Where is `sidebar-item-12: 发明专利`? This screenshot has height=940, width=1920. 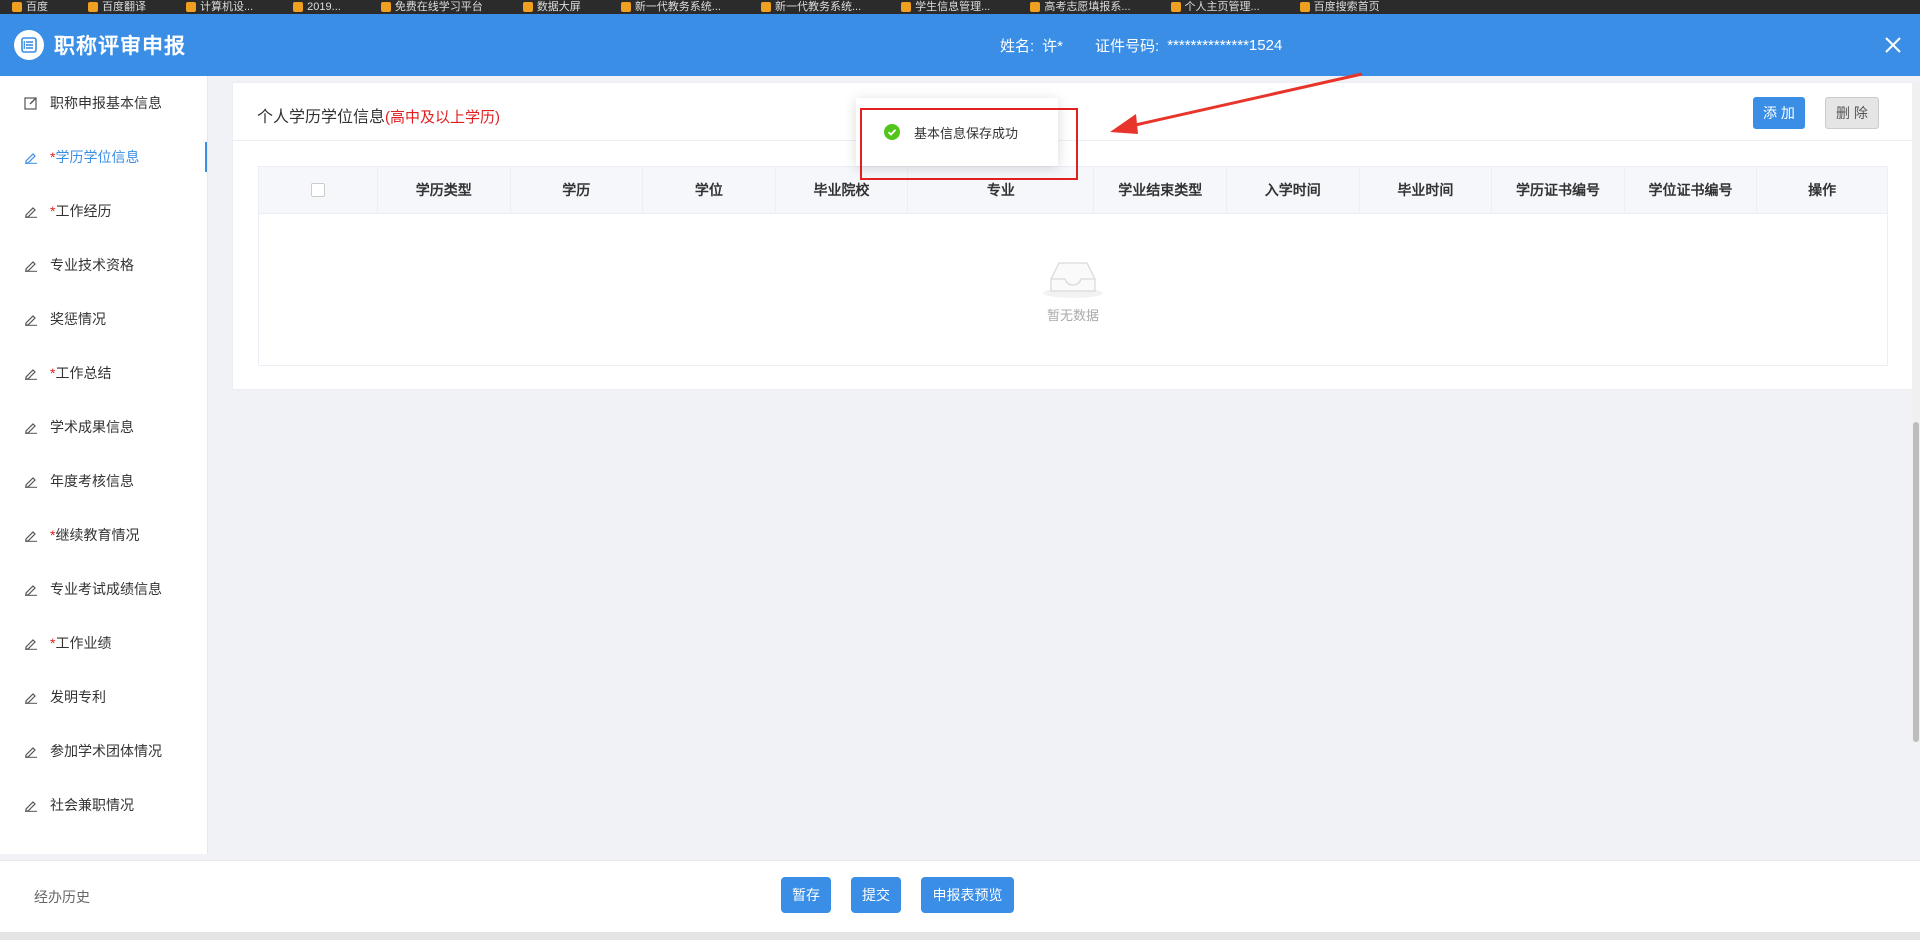 sidebar-item-12: 发明专利 is located at coordinates (103, 697).